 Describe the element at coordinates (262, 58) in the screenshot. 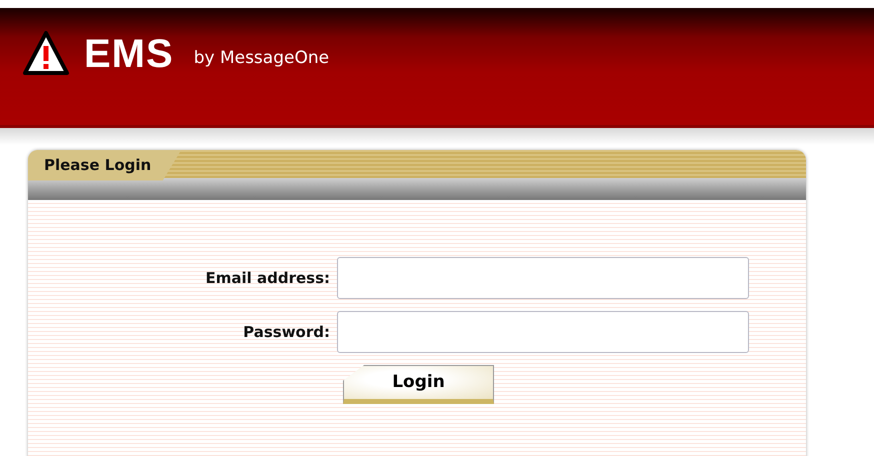

I see `tagline: by MessageOne` at that location.